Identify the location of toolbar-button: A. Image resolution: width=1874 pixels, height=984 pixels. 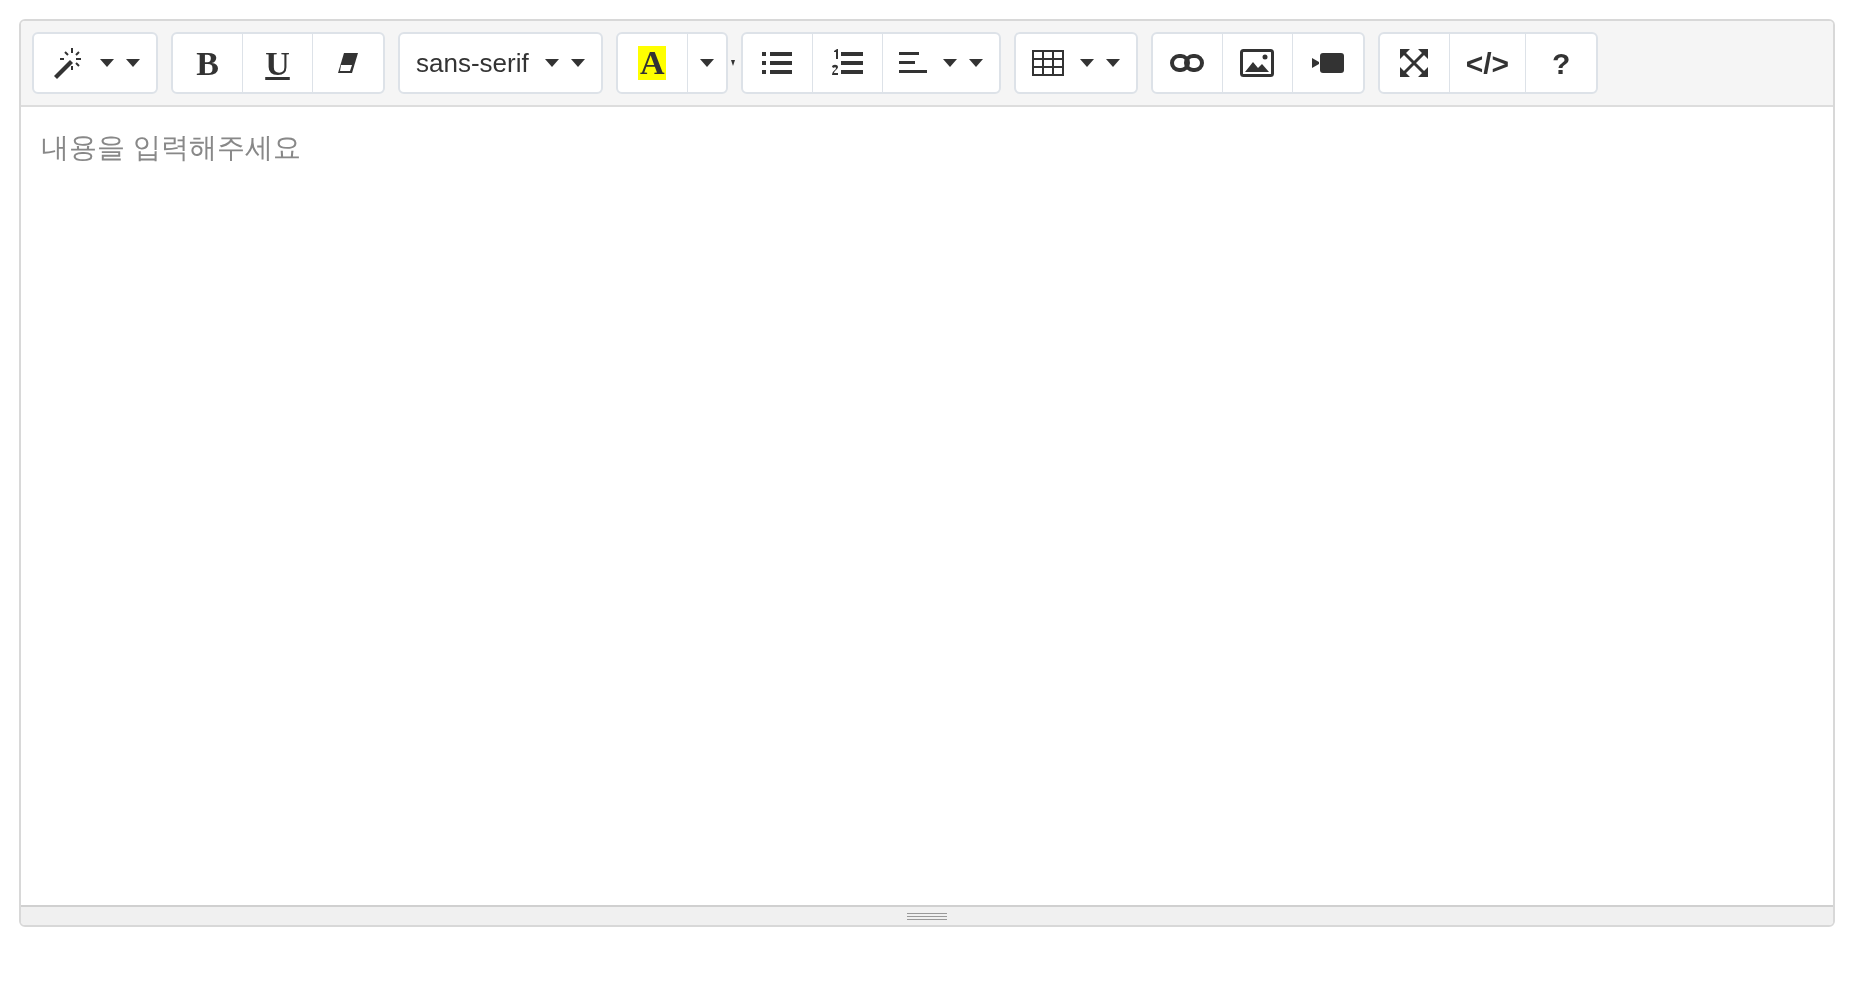
(652, 63).